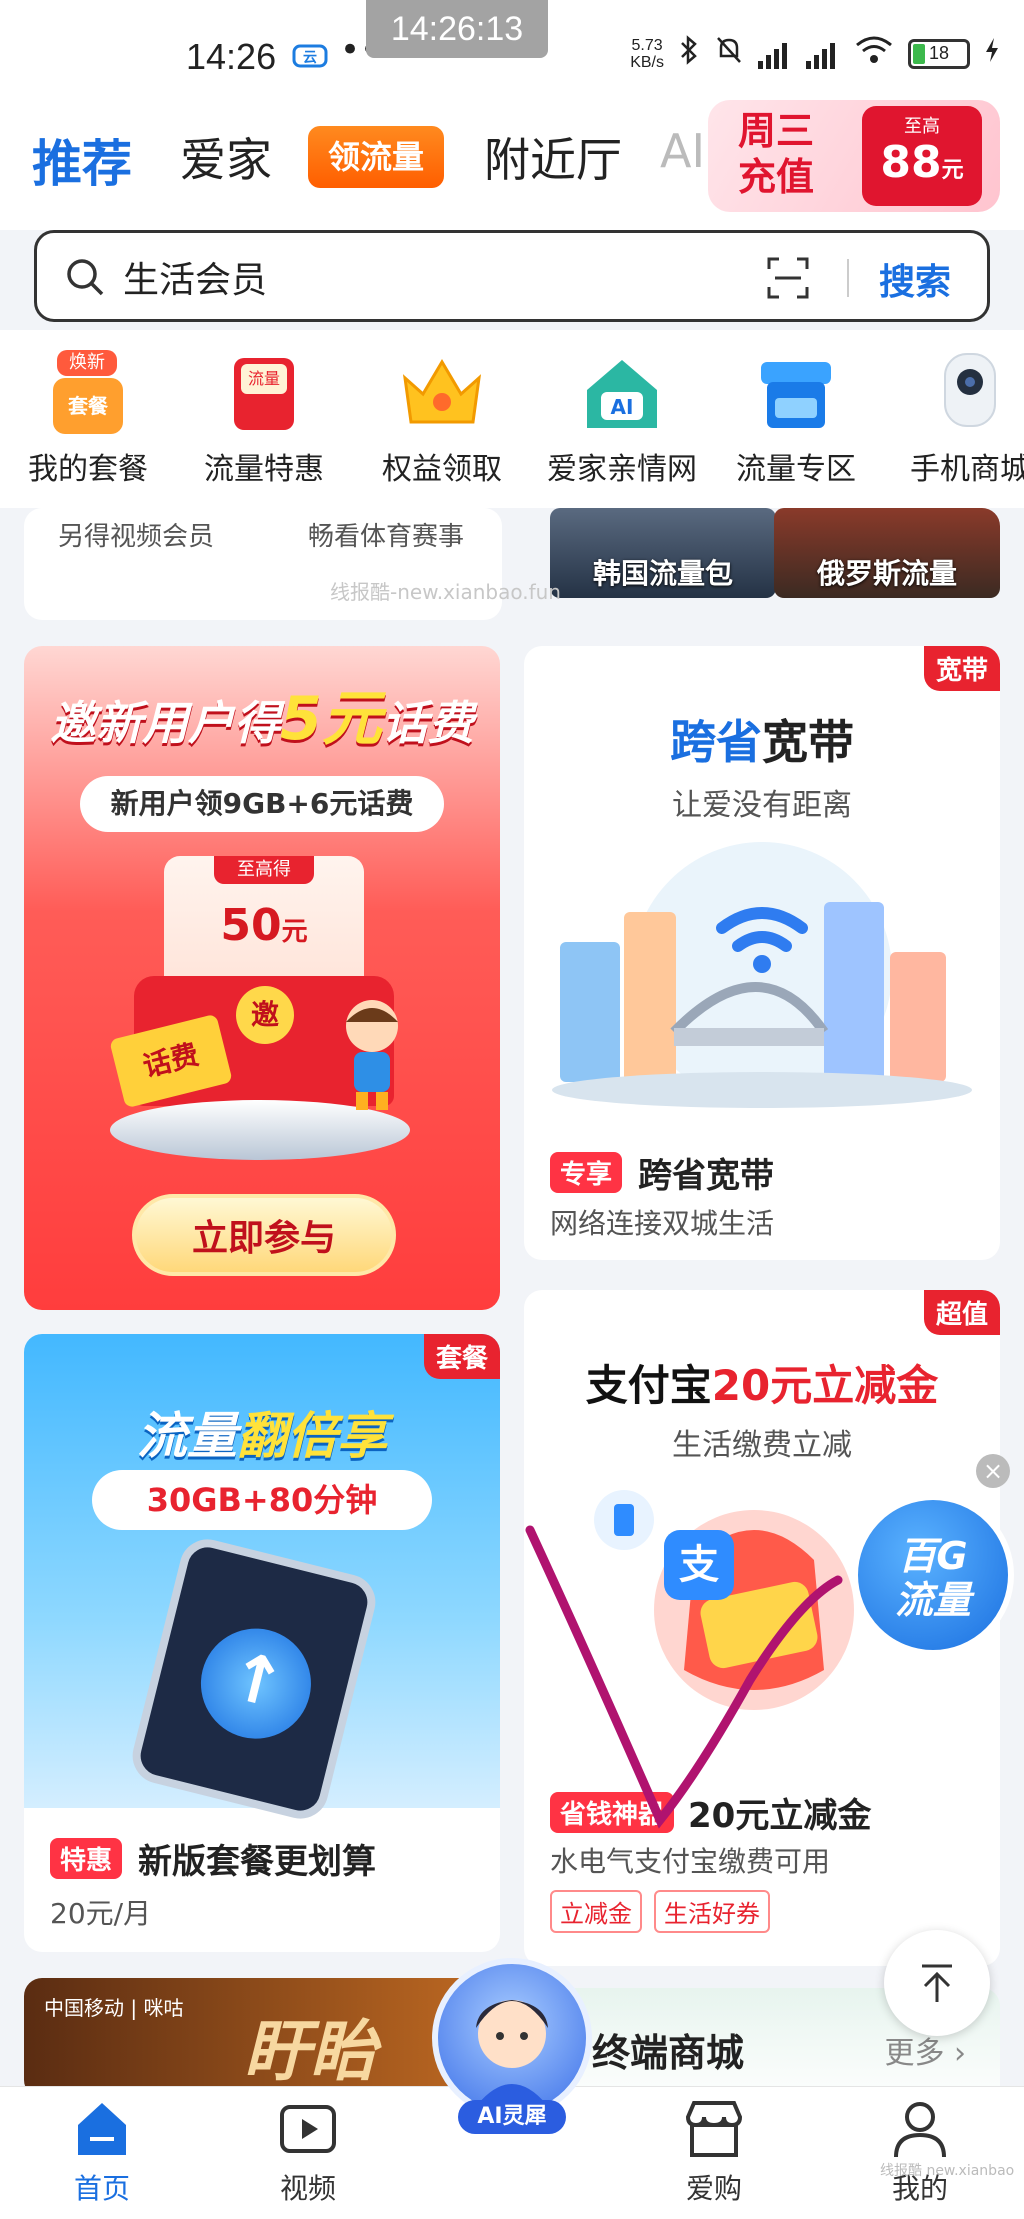  What do you see at coordinates (796, 393) in the screenshot?
I see `shop-data-icon` at bounding box center [796, 393].